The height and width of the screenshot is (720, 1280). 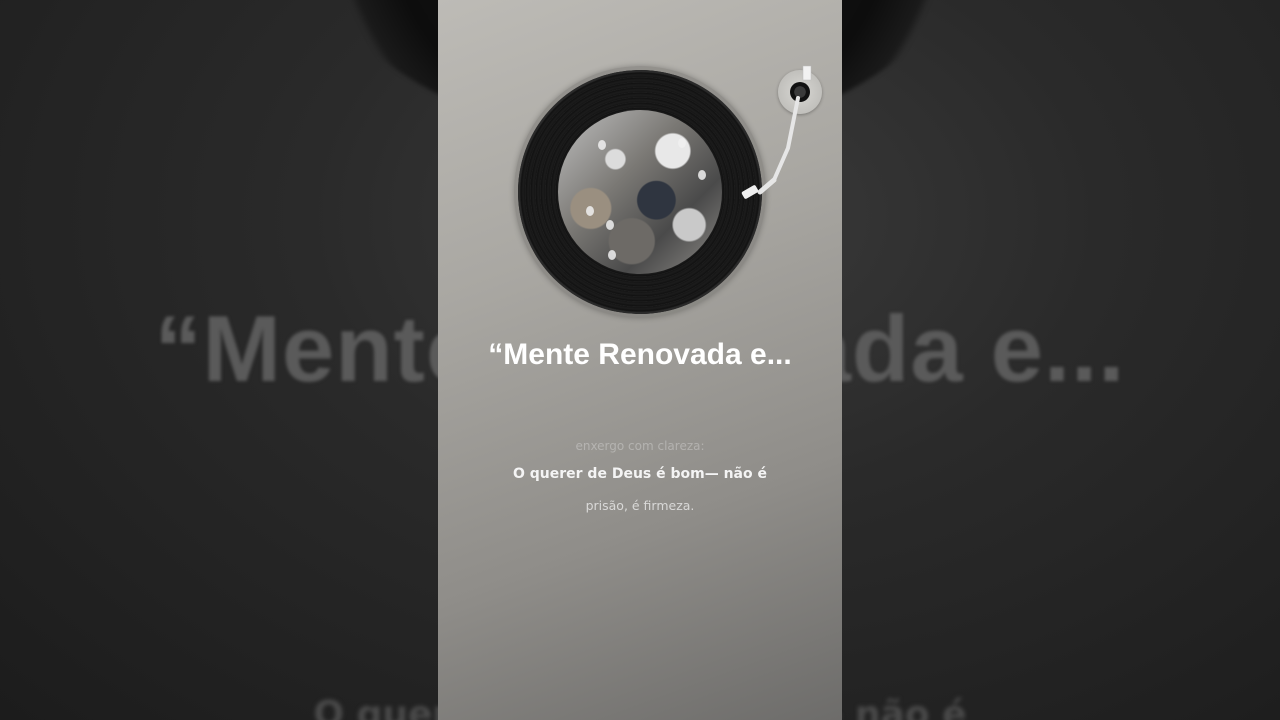 I want to click on lyric-next-line: prisão, é firmeza., so click(x=640, y=505).